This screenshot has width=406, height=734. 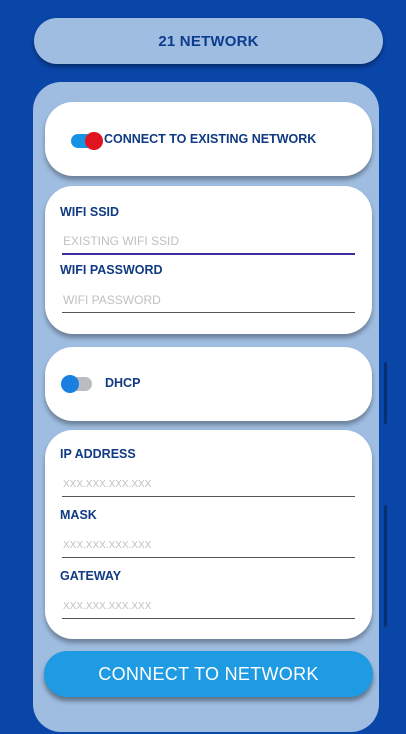 What do you see at coordinates (208, 545) in the screenshot?
I see `mask-input` at bounding box center [208, 545].